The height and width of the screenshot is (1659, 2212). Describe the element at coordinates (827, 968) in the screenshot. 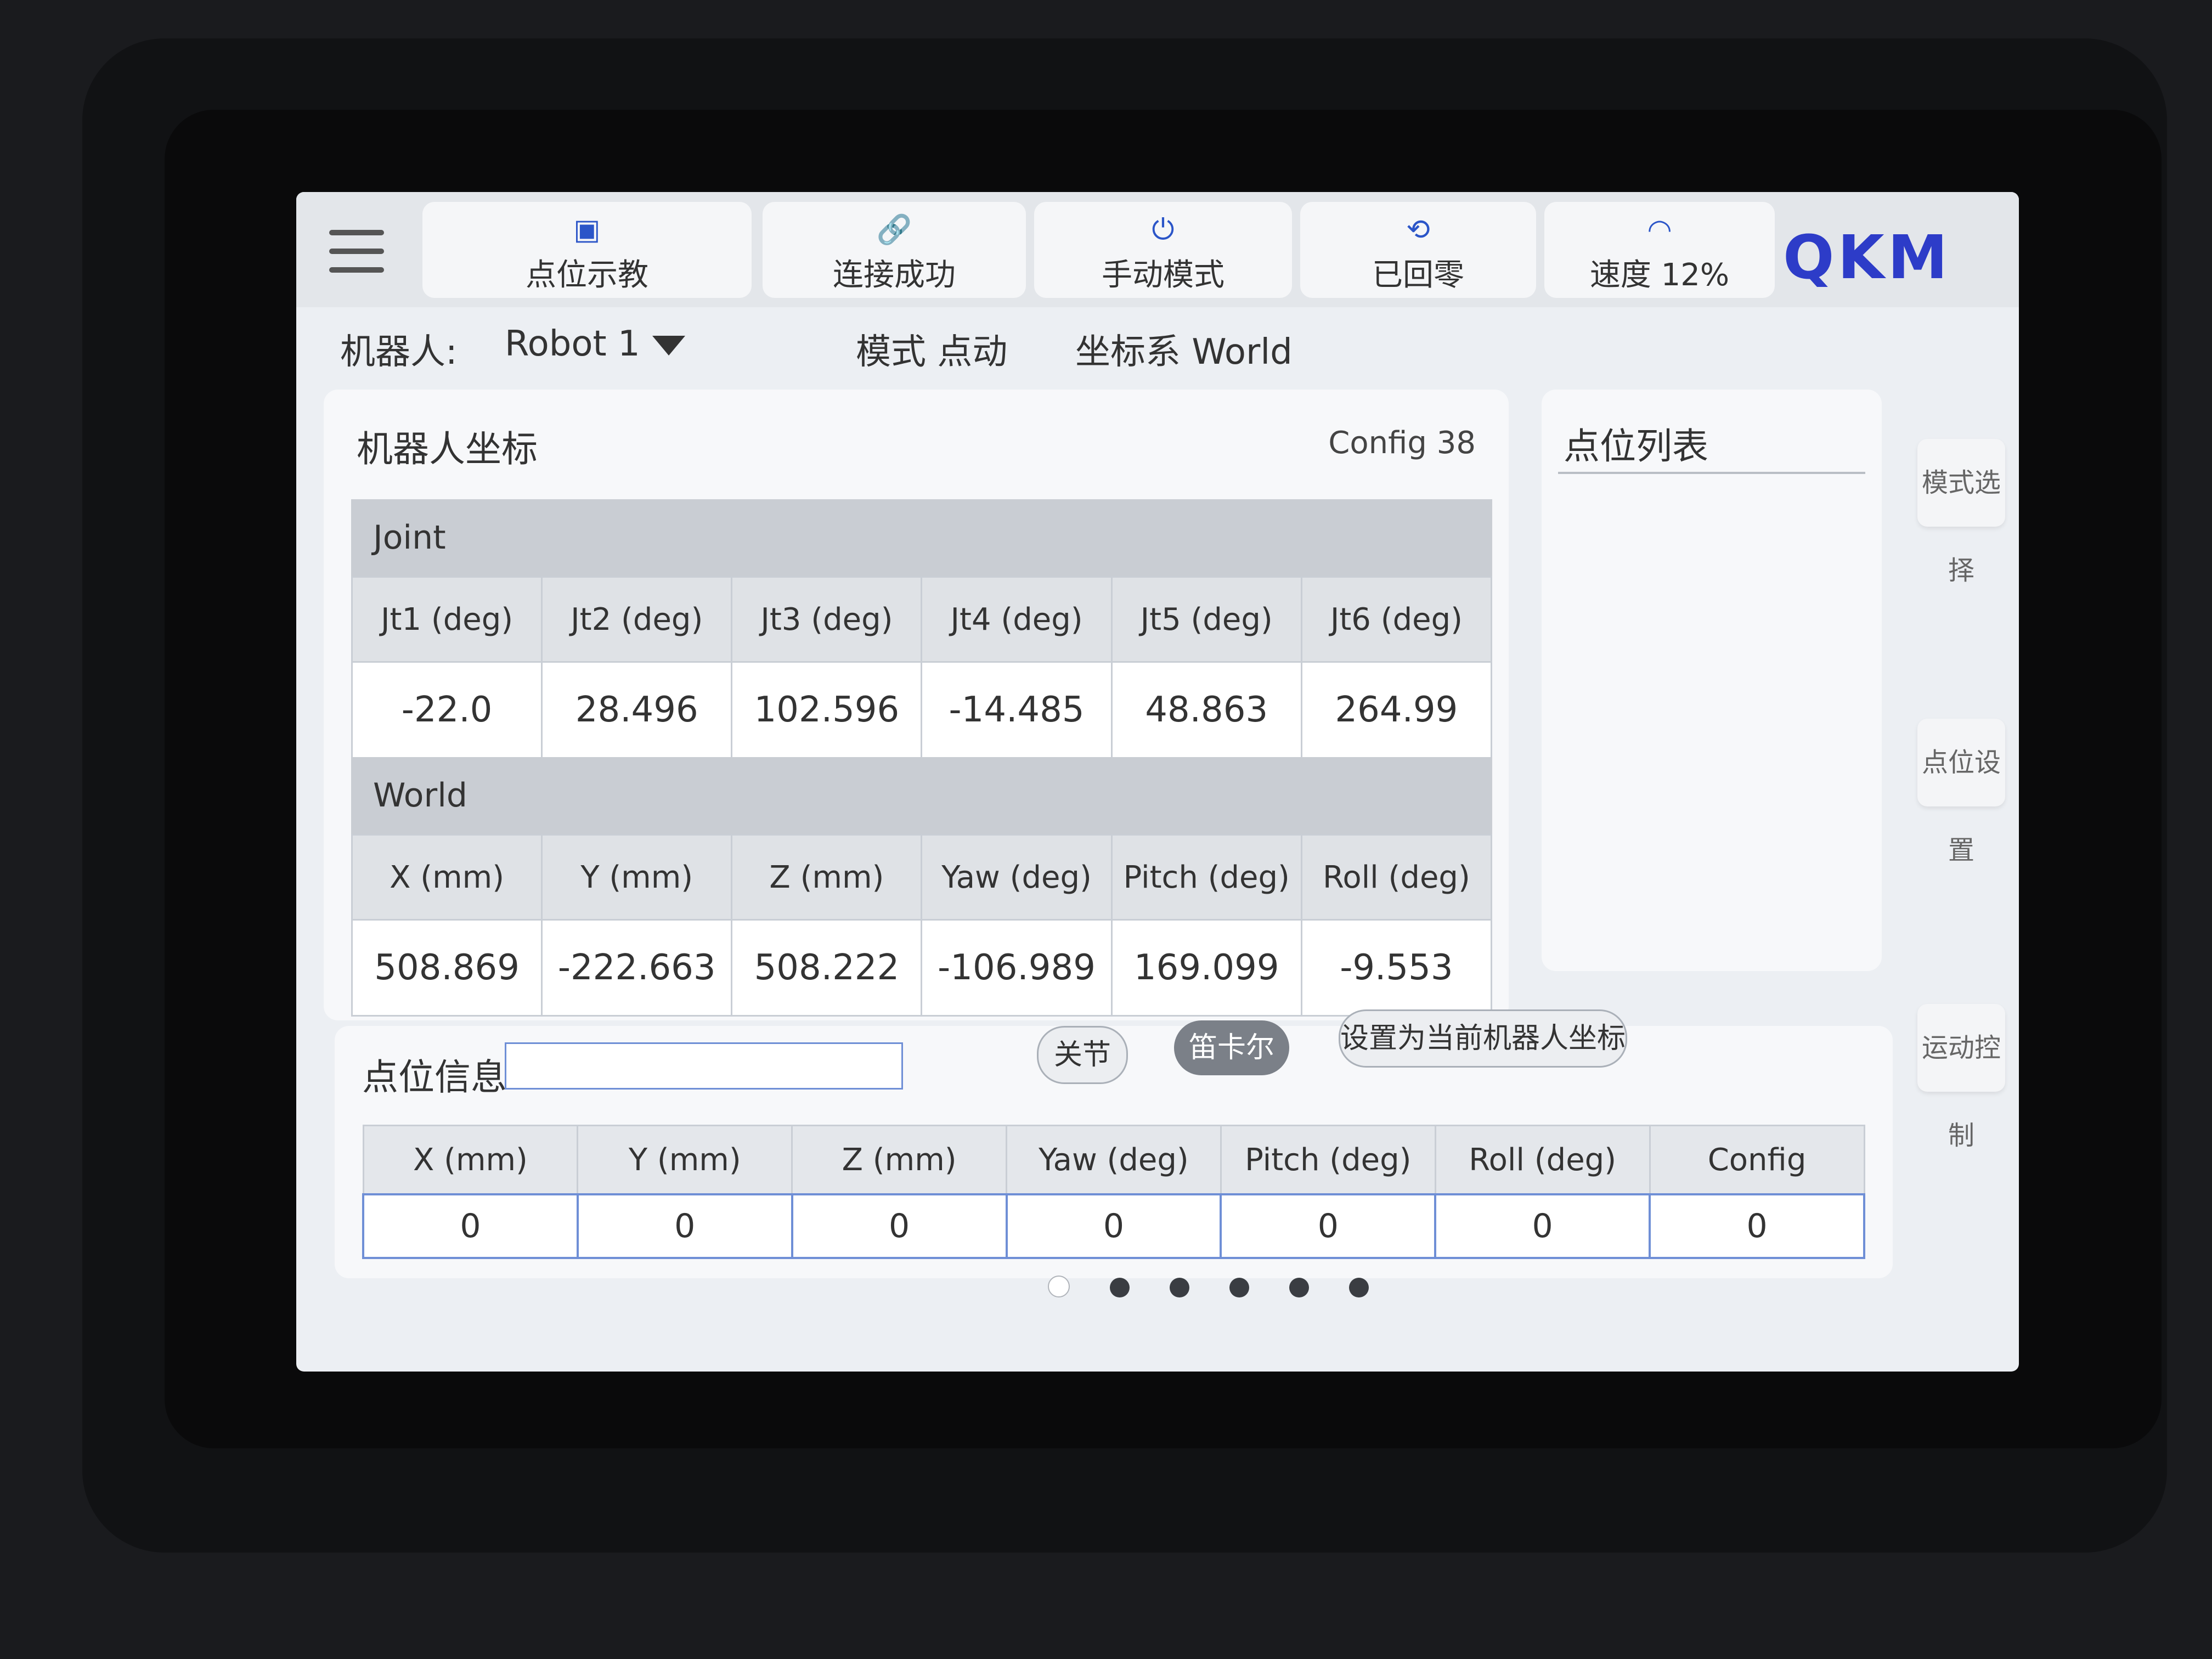

I see `world-value-z: 508.222` at that location.